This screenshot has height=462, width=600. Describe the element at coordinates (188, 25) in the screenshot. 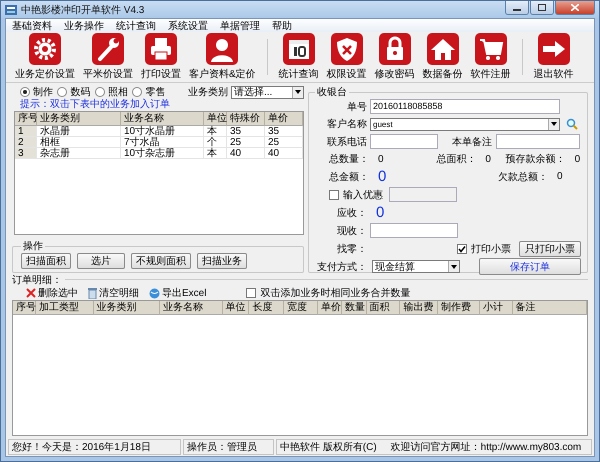

I see `menu-item: 系统设置` at that location.